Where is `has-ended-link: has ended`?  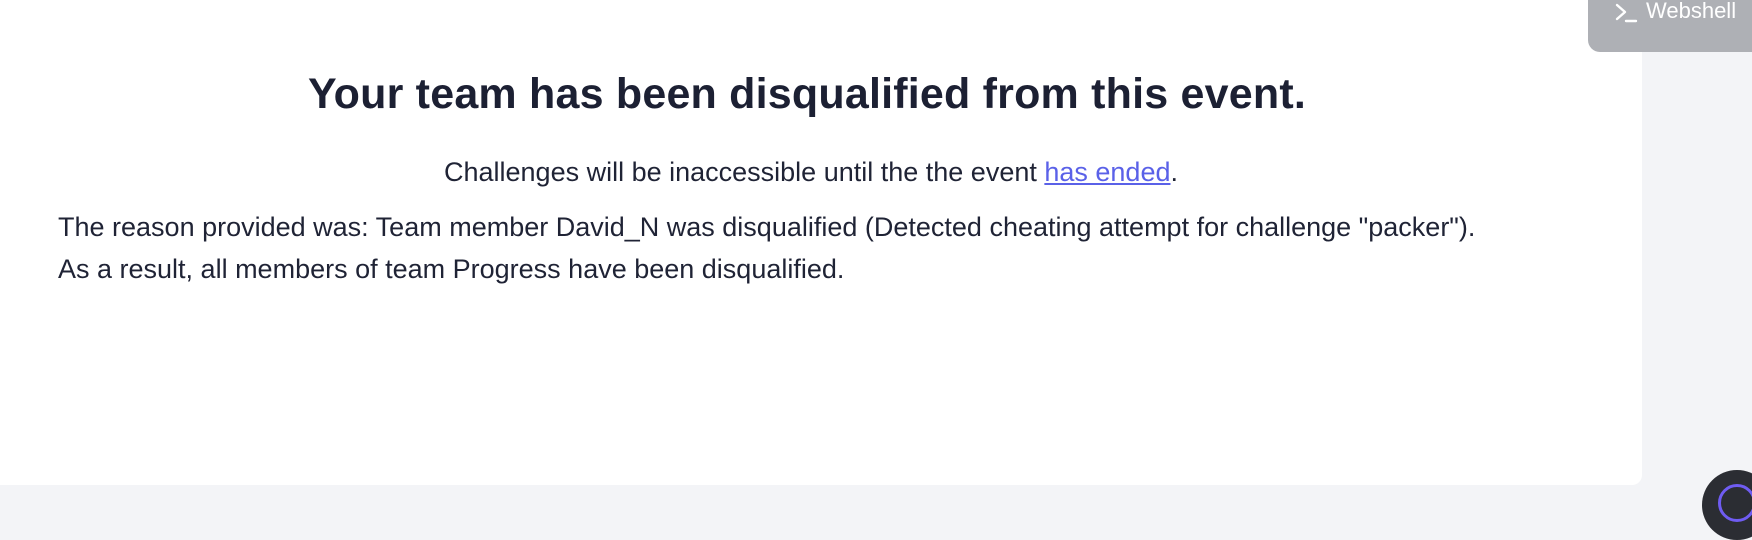 has-ended-link: has ended is located at coordinates (1107, 172).